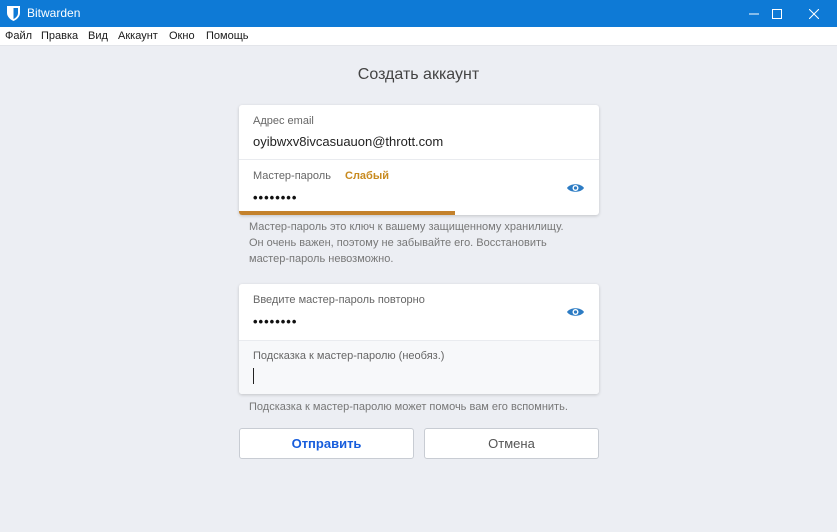  I want to click on title-bar: Bitwarden, so click(418, 13).